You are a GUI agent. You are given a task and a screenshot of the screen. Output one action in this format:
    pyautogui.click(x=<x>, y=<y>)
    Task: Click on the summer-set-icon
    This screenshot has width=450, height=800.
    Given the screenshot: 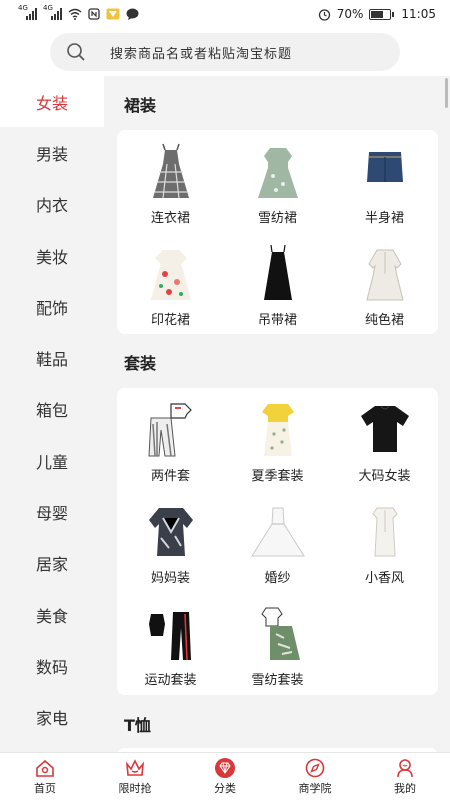 What is the action you would take?
    pyautogui.click(x=277, y=430)
    